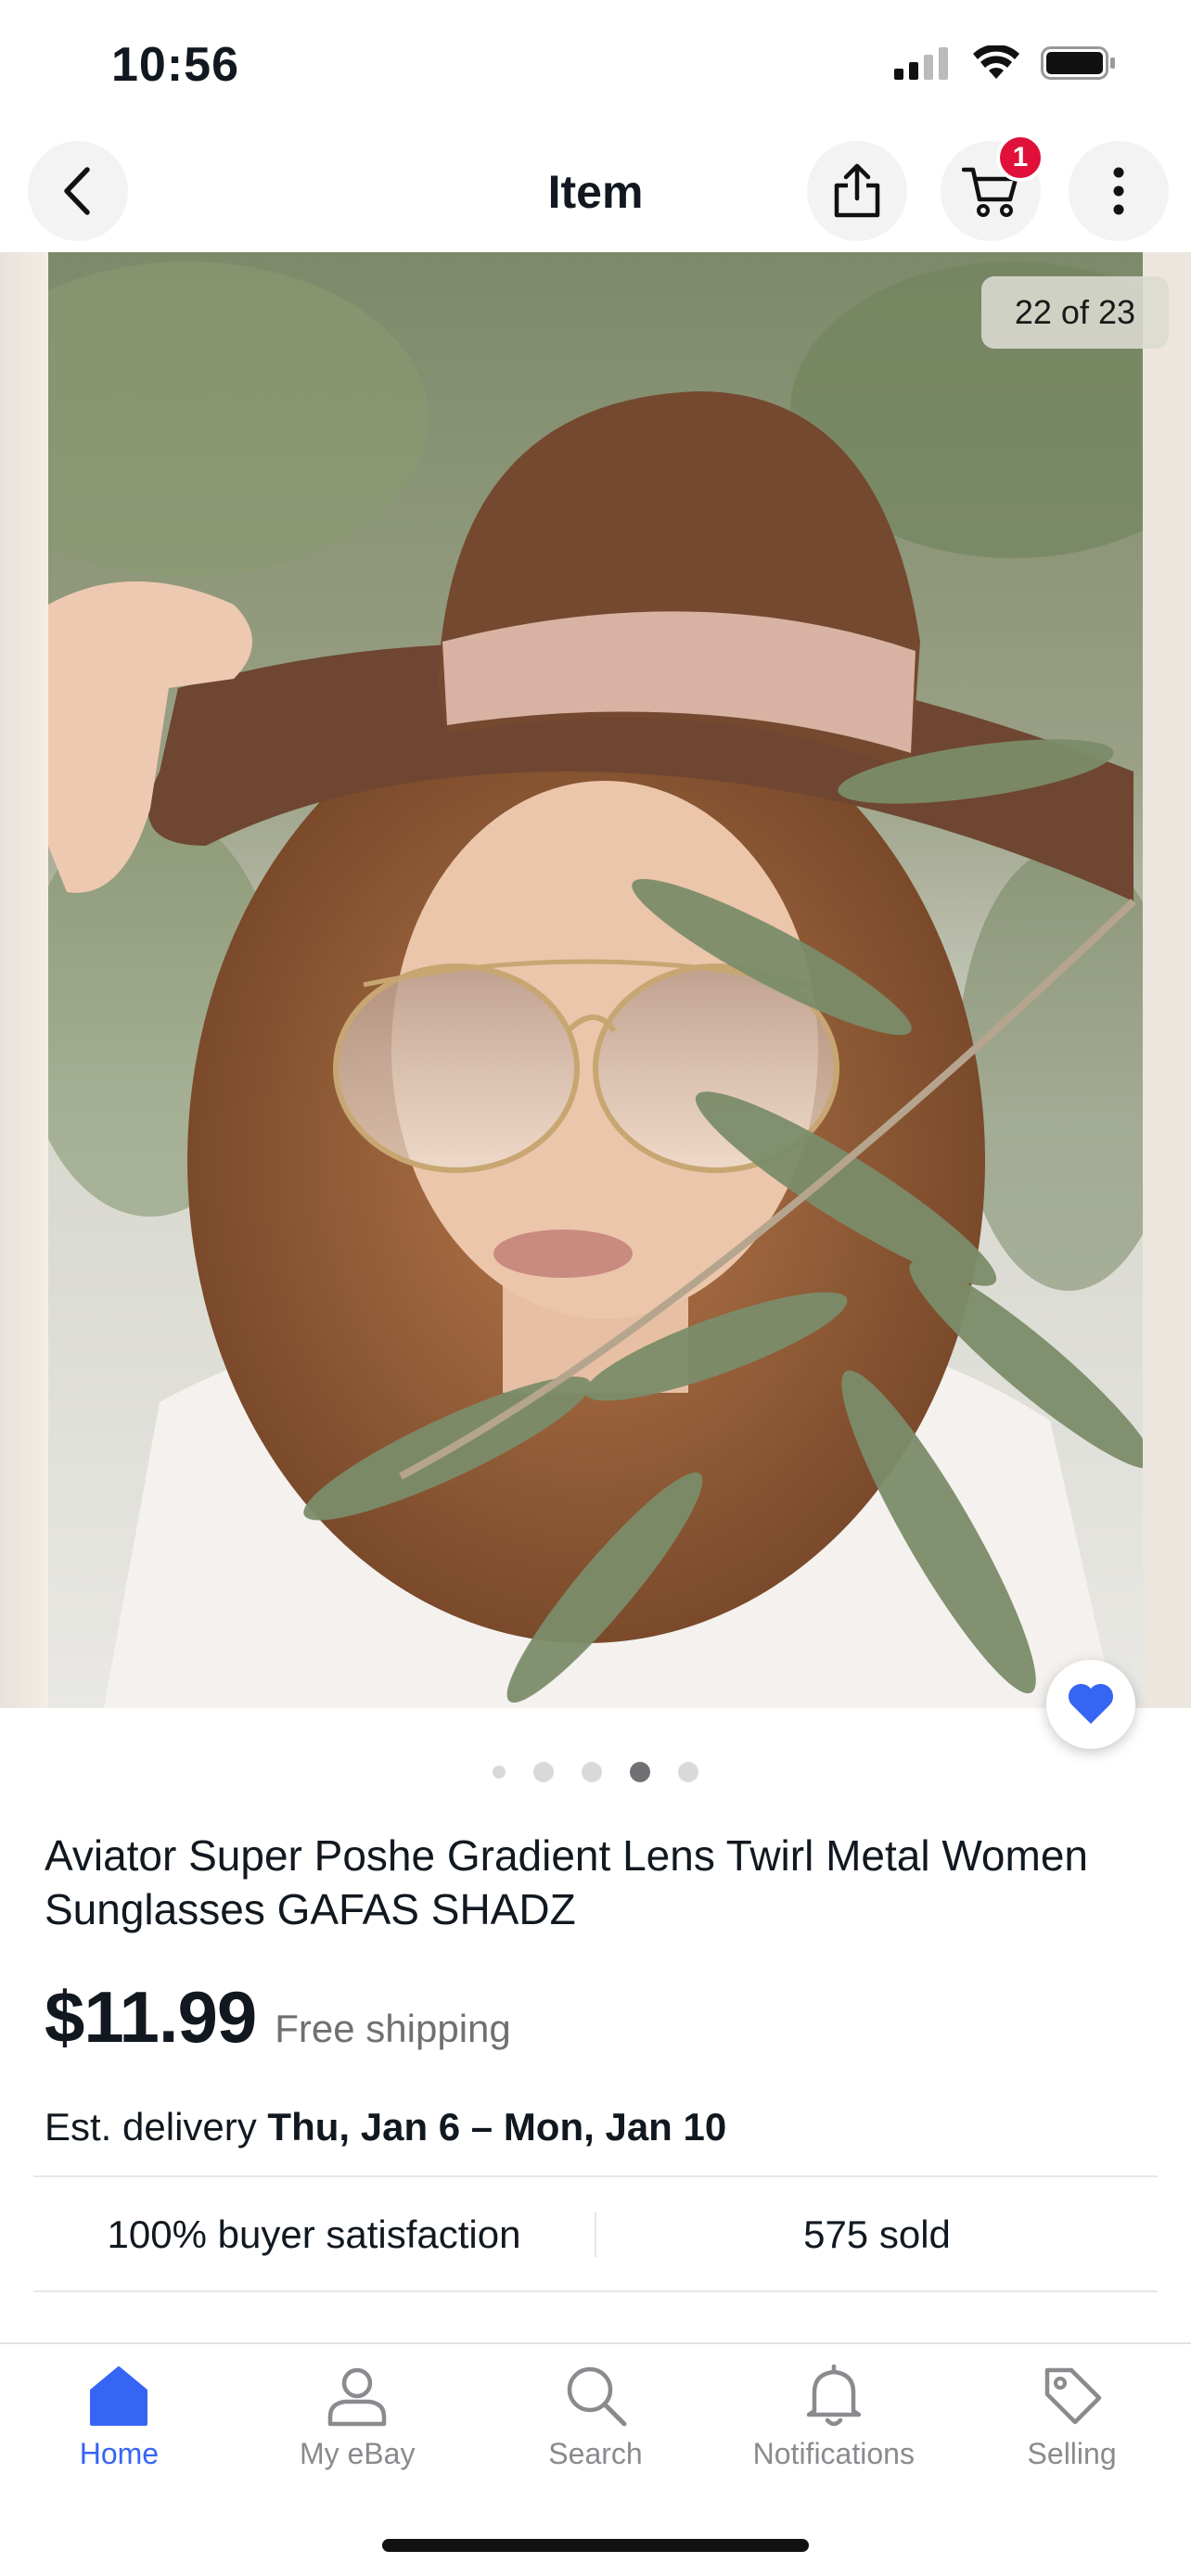  I want to click on cart-button: 1, so click(992, 187).